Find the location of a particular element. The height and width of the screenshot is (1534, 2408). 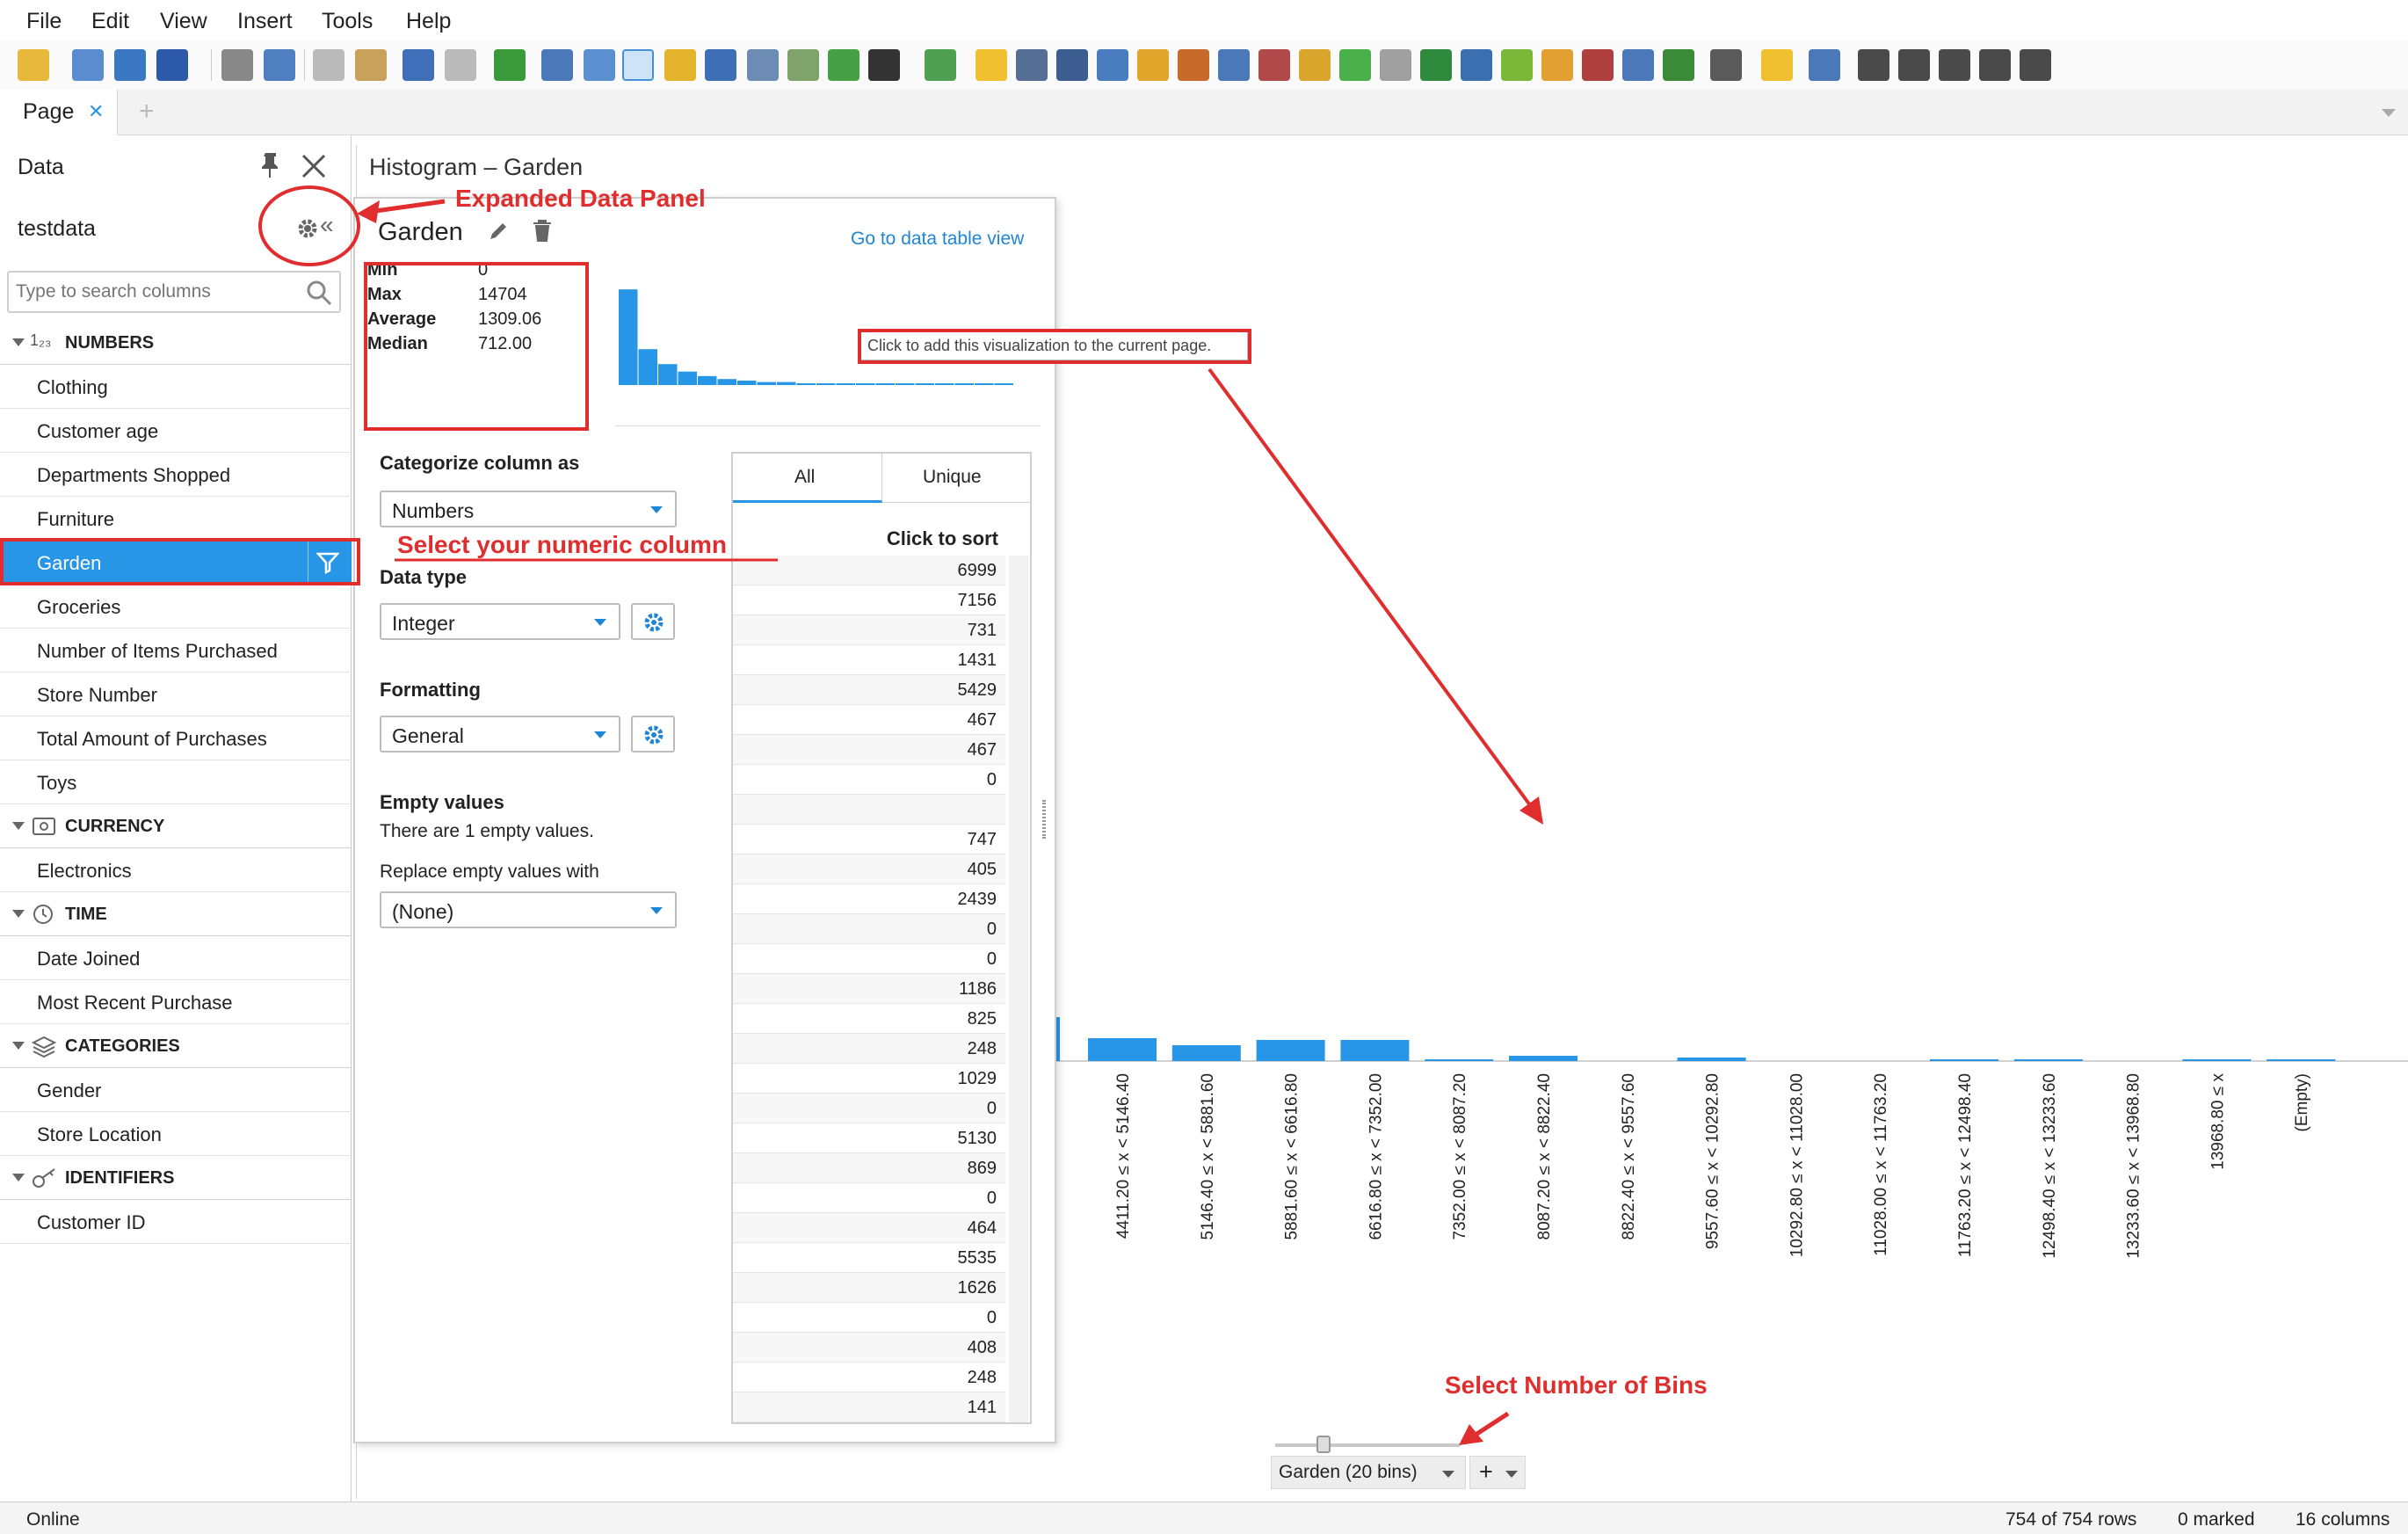

annotation-box-tooltip is located at coordinates (1054, 347).